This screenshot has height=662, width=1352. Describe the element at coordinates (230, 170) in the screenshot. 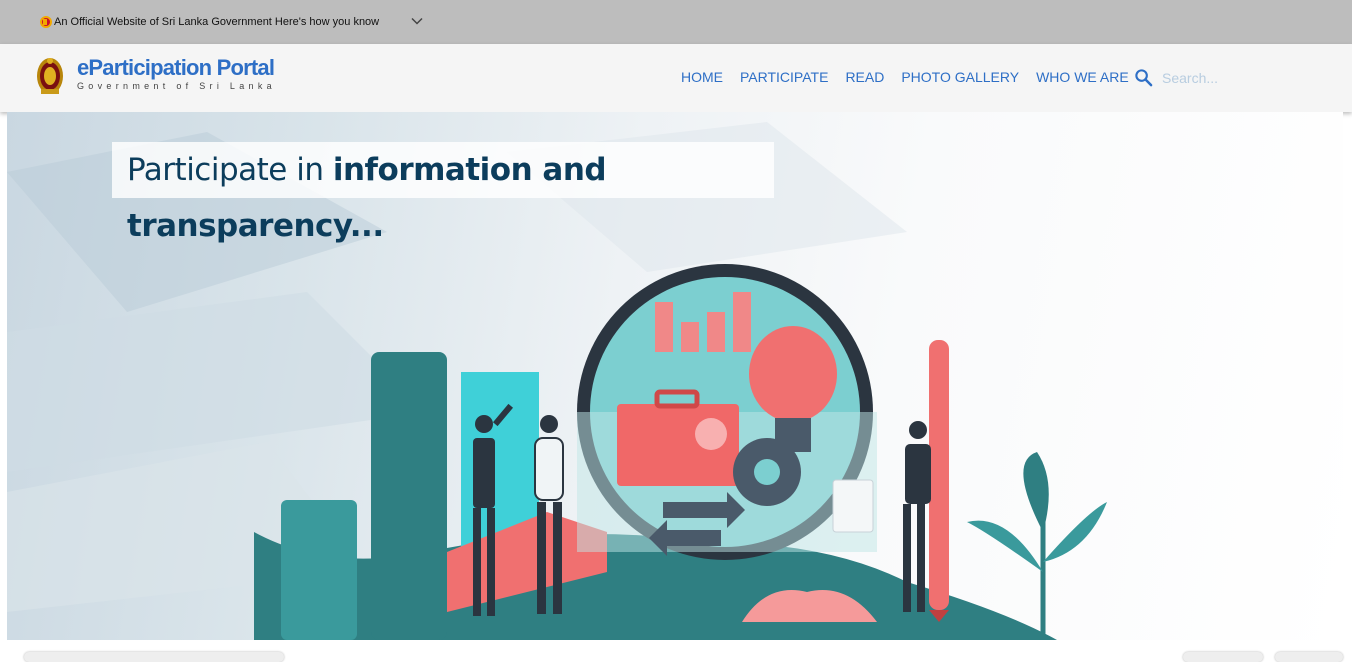

I see `hero-title-prefix: Participate in` at that location.